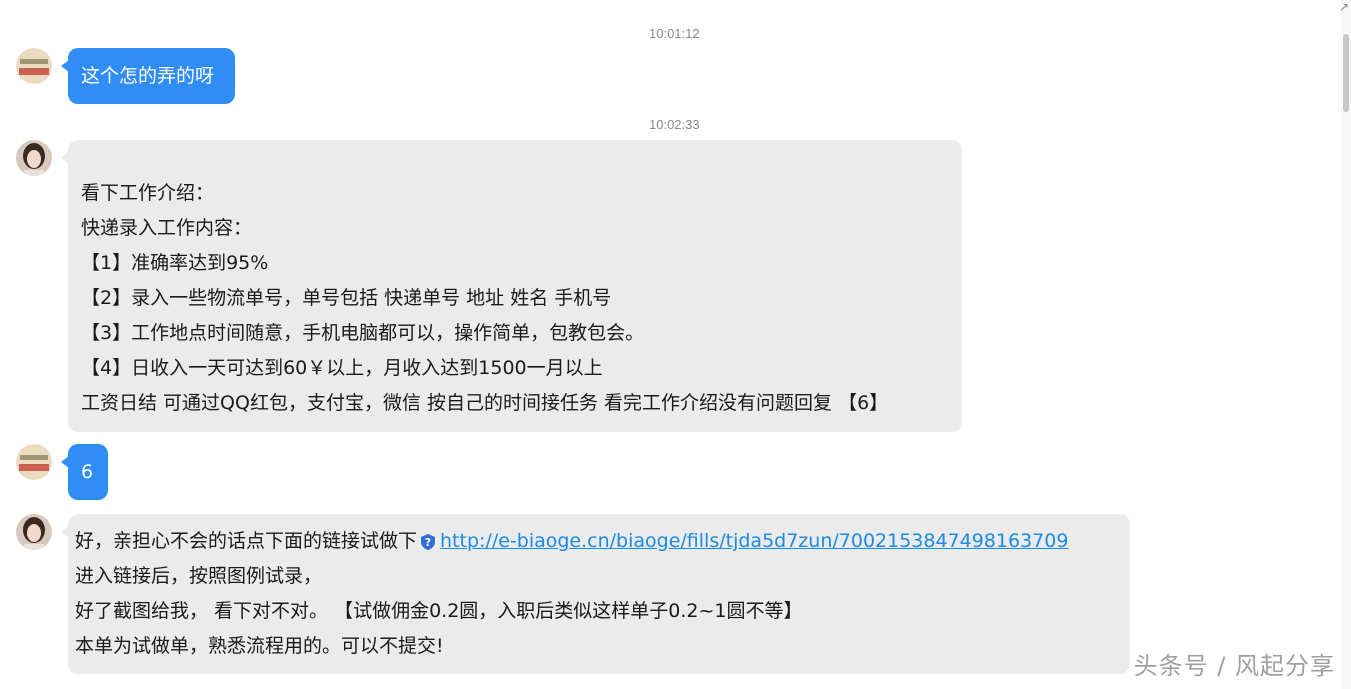  I want to click on expand-arrow-icon: ↗, so click(1344, 7).